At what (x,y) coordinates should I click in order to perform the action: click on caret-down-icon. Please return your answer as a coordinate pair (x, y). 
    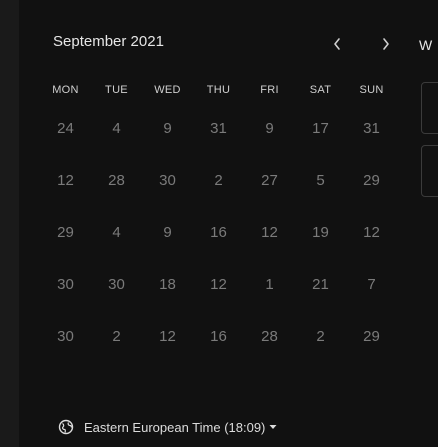
    Looking at the image, I should click on (273, 427).